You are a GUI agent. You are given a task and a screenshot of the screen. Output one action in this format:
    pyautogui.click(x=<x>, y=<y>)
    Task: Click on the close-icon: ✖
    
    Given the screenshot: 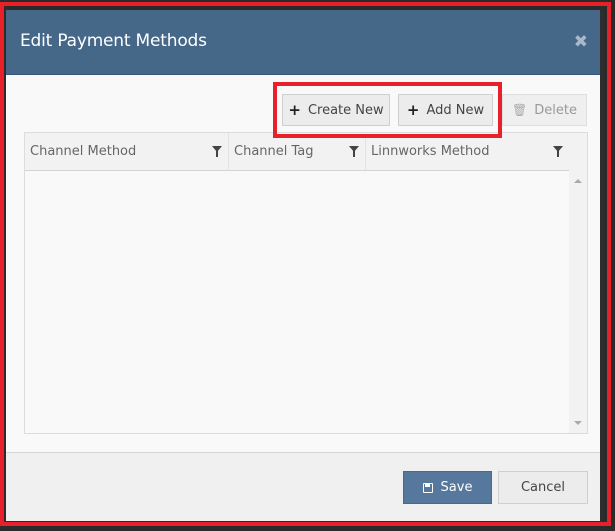 What is the action you would take?
    pyautogui.click(x=581, y=42)
    